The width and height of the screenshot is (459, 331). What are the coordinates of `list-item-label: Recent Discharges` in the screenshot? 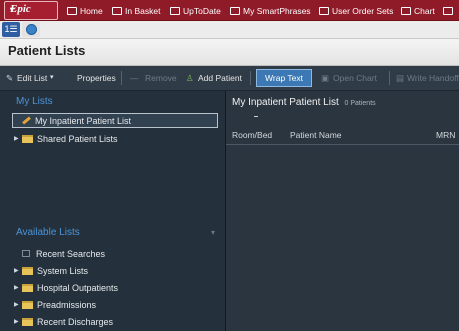 It's located at (75, 321).